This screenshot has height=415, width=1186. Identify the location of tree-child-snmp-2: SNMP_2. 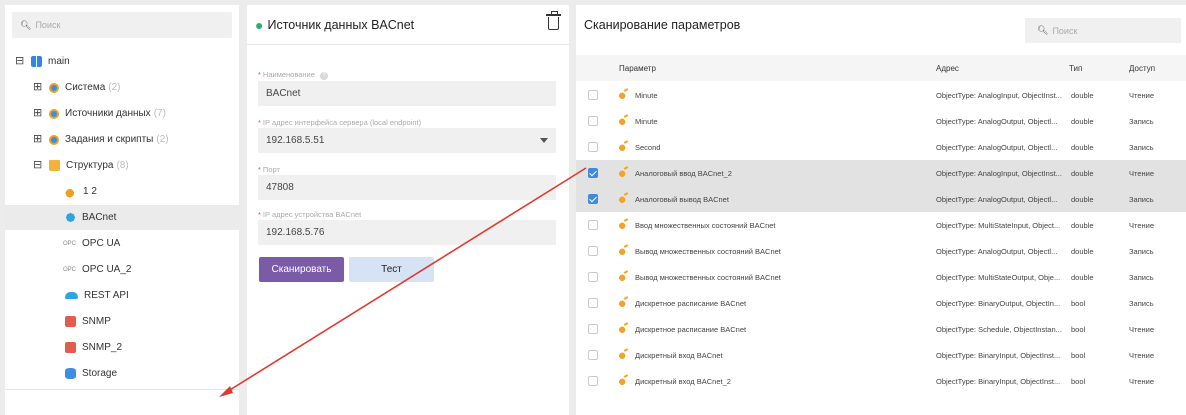
(122, 347).